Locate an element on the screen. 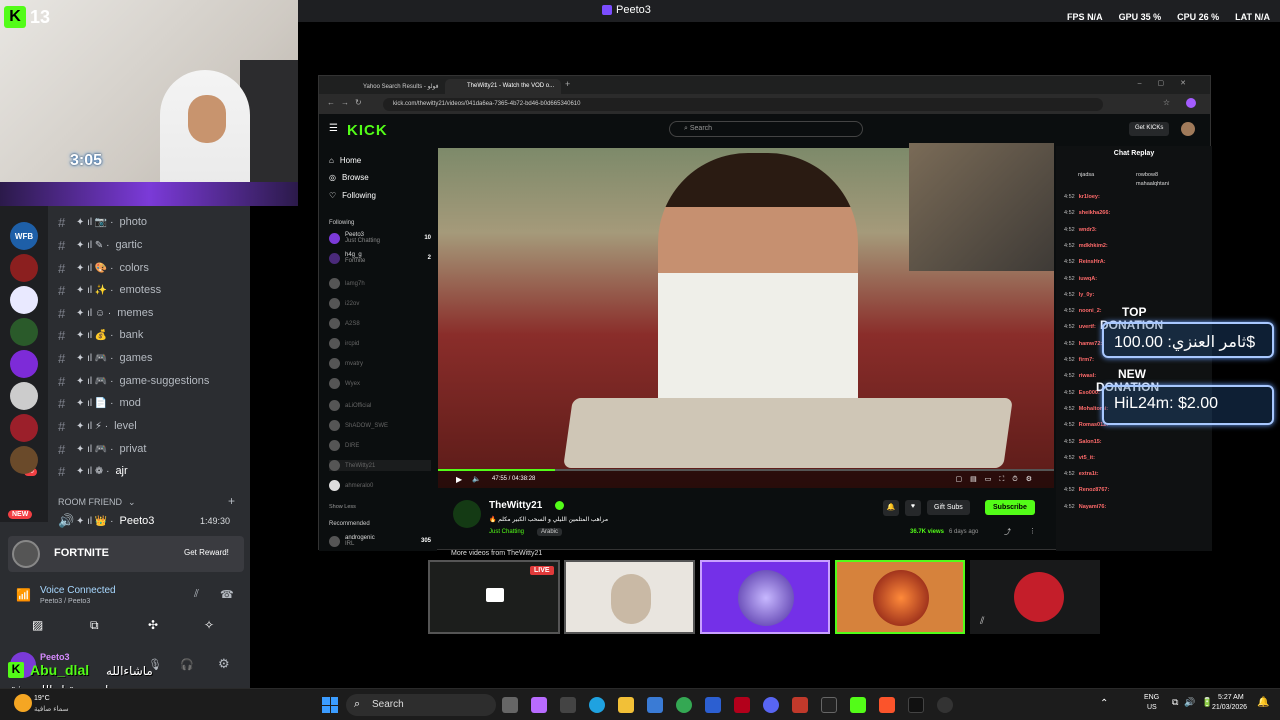 The width and height of the screenshot is (1280, 720). screen-share-icon: ⧉ is located at coordinates (94, 625).